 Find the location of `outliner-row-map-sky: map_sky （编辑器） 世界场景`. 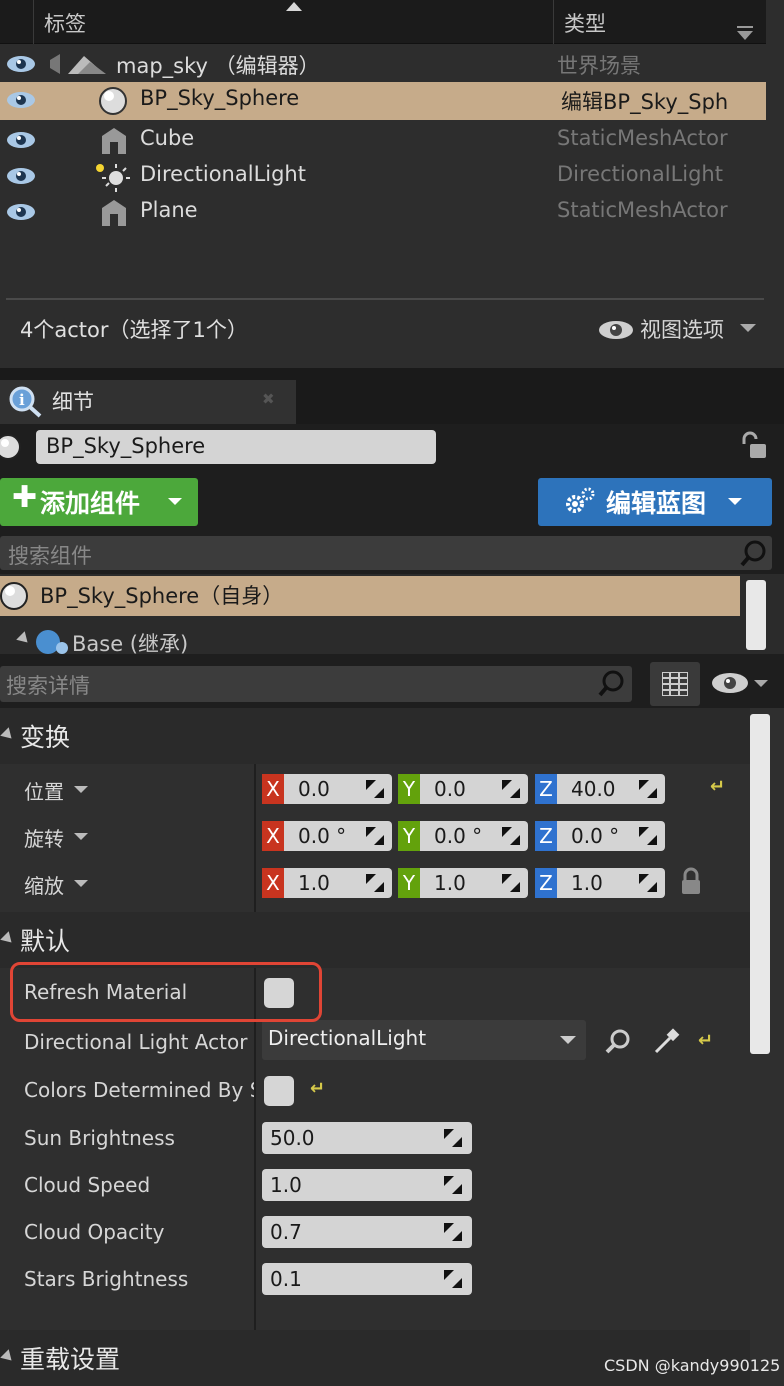

outliner-row-map-sky: map_sky （编辑器） 世界场景 is located at coordinates (383, 64).